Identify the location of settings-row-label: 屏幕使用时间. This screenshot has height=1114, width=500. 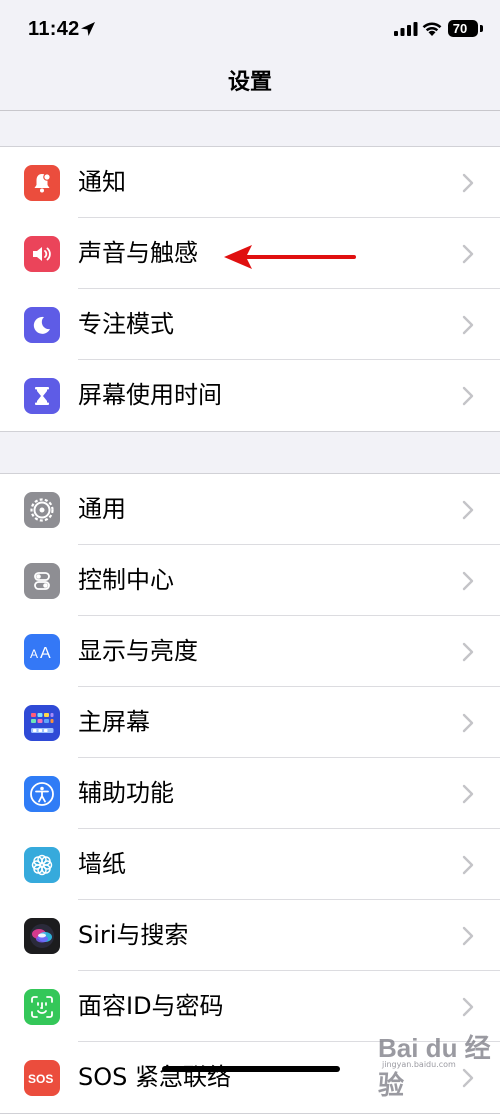
(150, 395).